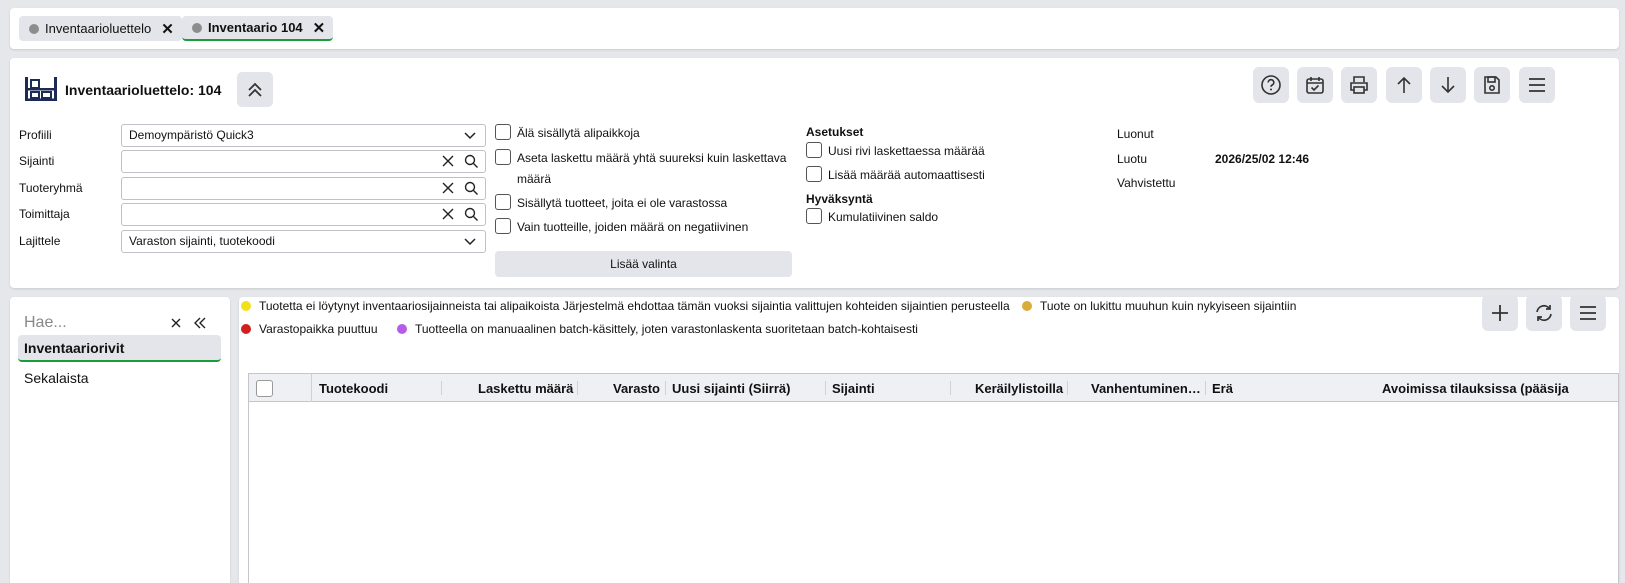 The height and width of the screenshot is (583, 1625). I want to click on confirmed-label: Vahvistettu, so click(1146, 183).